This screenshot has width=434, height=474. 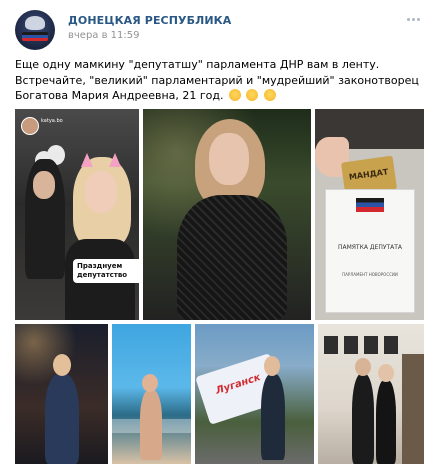 What do you see at coordinates (77, 214) in the screenshot?
I see `photo-story-celebration: katya.bo Празднуем депутатство` at bounding box center [77, 214].